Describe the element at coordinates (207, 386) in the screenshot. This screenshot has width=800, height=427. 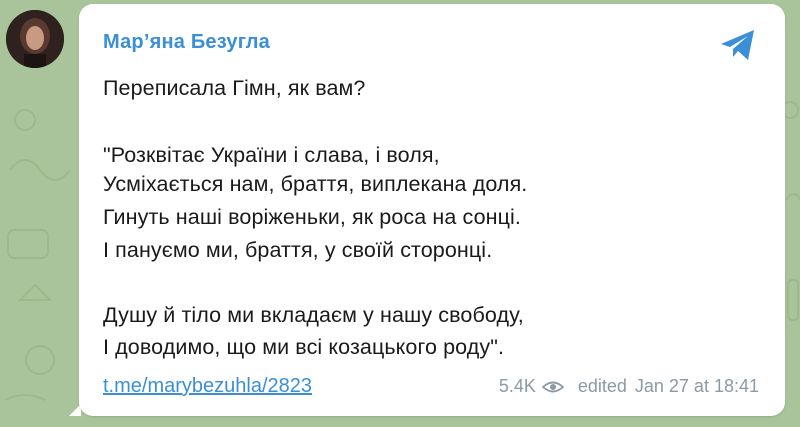
I see `post-link: t.me/marybezuhla/2823` at that location.